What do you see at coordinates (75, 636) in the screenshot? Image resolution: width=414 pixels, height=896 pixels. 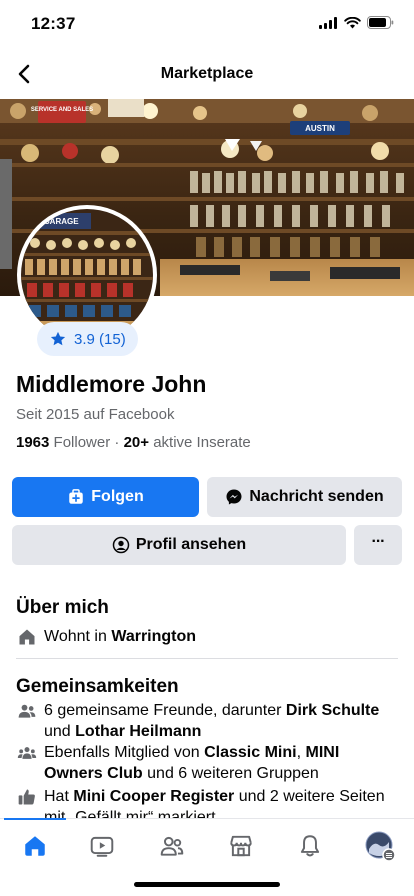 I see `lives-prefix: Wohnt in` at bounding box center [75, 636].